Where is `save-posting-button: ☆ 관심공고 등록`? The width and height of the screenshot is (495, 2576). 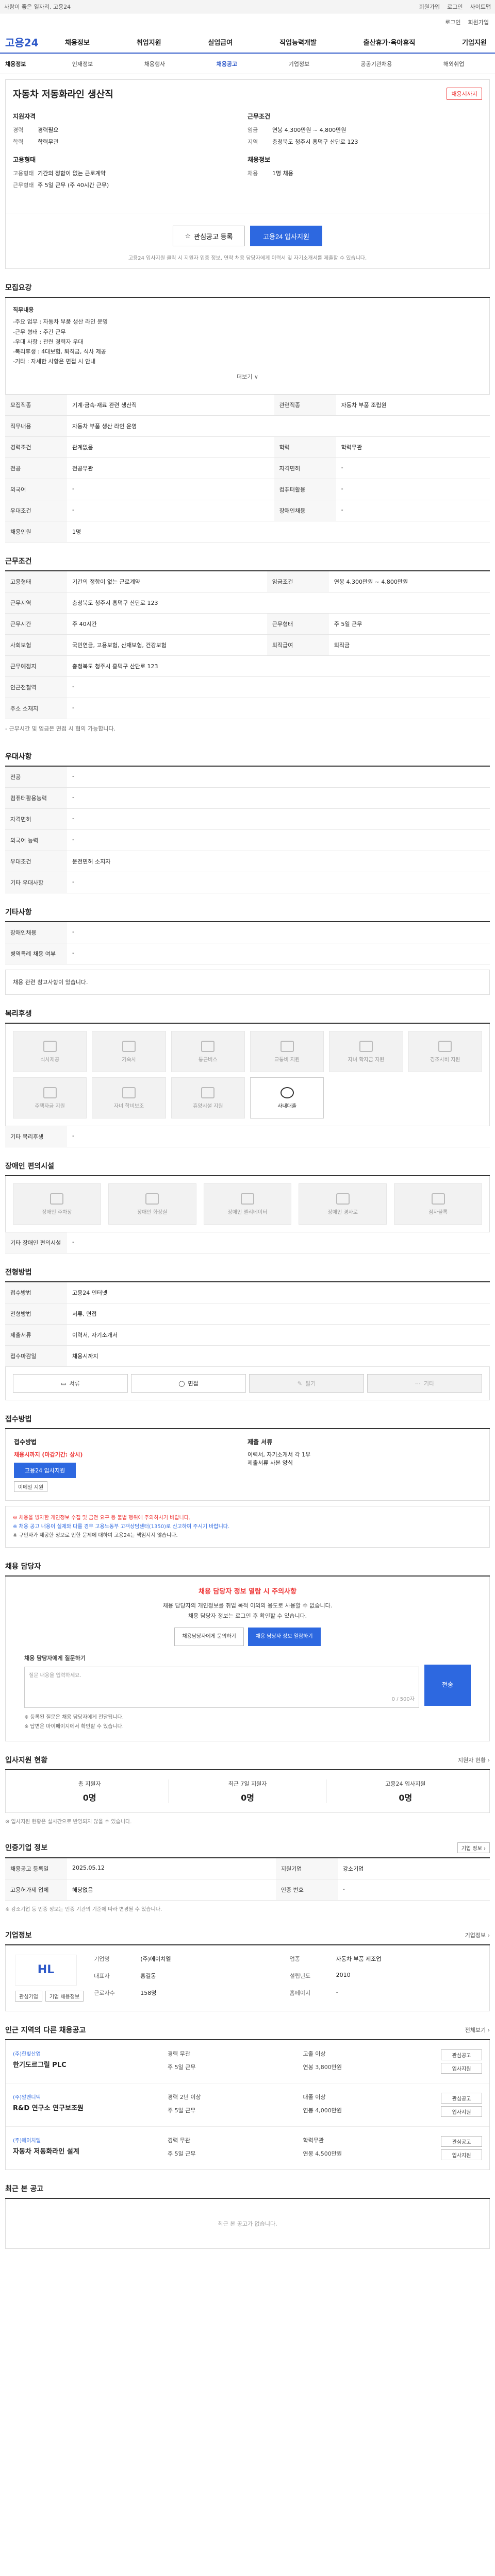 save-posting-button: ☆ 관심공고 등록 is located at coordinates (209, 236).